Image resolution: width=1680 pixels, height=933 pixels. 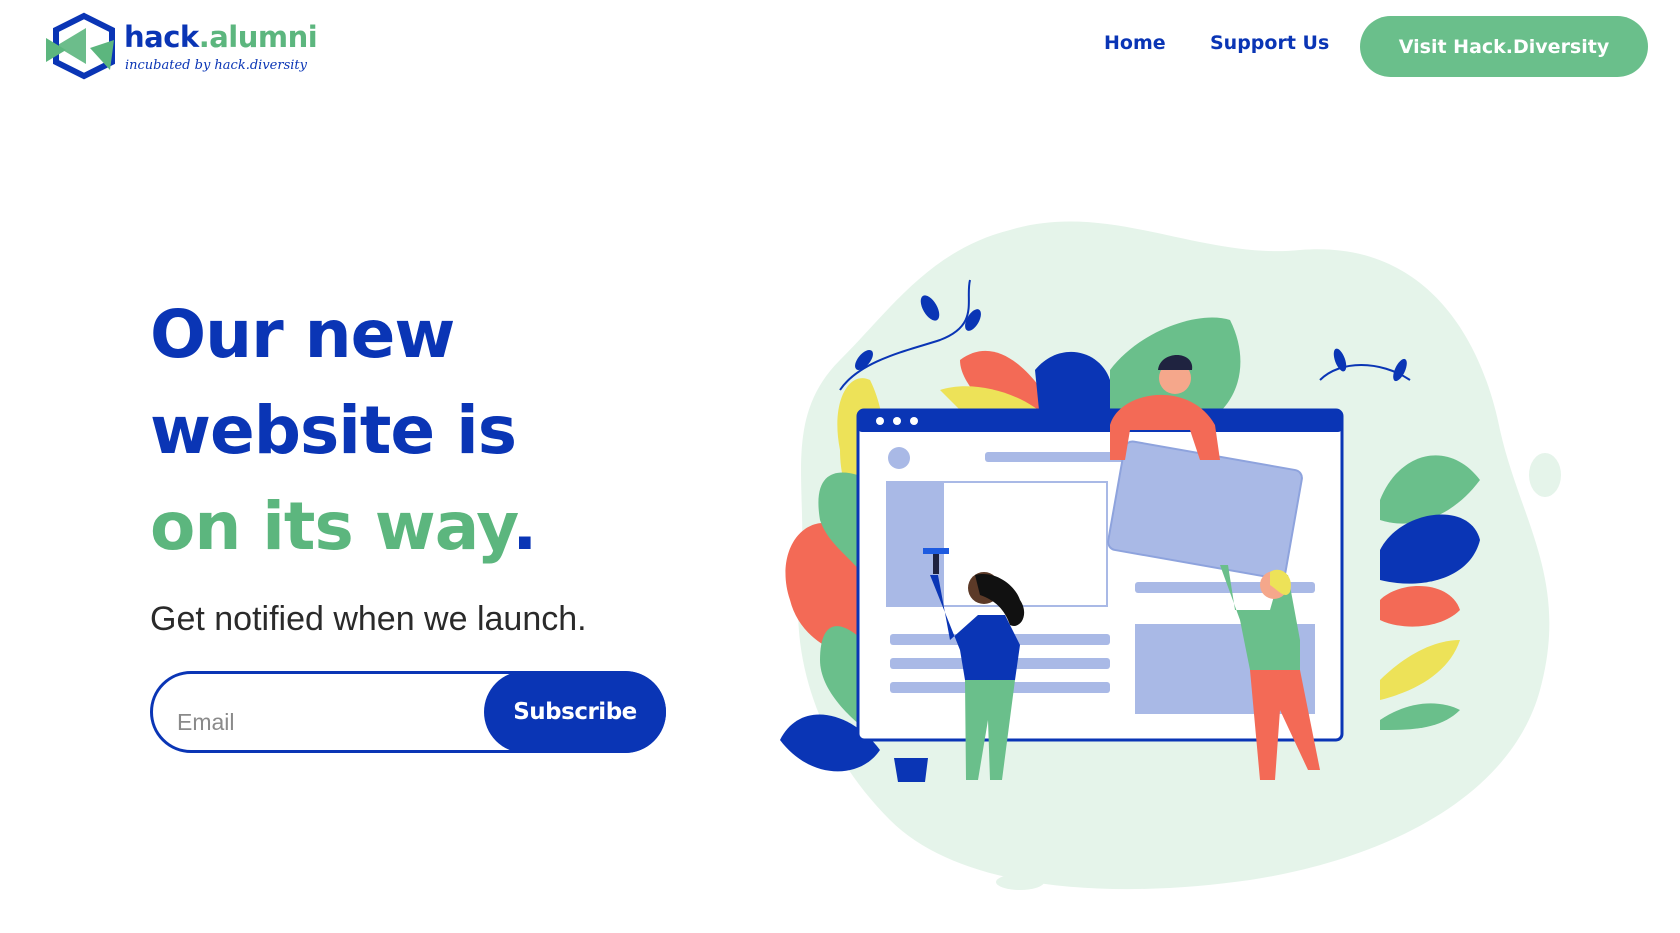 What do you see at coordinates (1504, 46) in the screenshot?
I see `visit-hack-diversity-button: Visit Hack.Diversity` at bounding box center [1504, 46].